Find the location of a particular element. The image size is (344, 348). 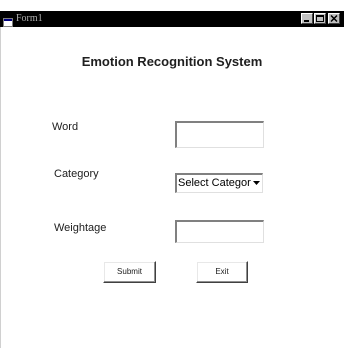

page-title: Emotion Recognition System is located at coordinates (172, 61).